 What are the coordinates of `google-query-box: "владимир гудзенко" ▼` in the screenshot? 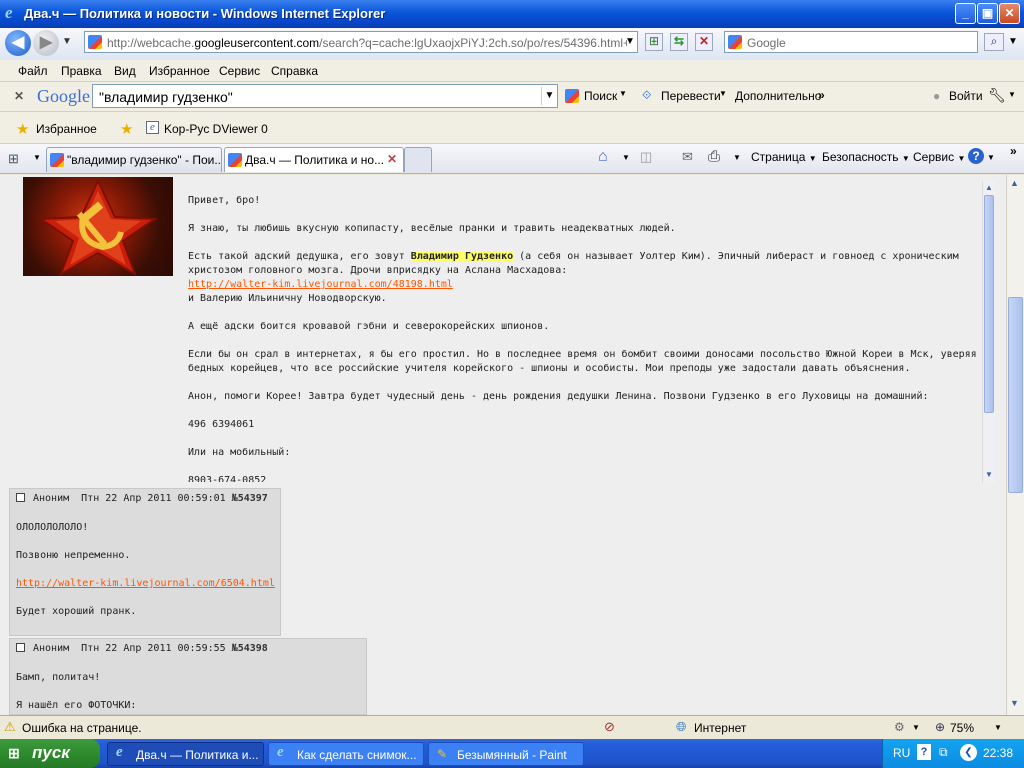 It's located at (325, 96).